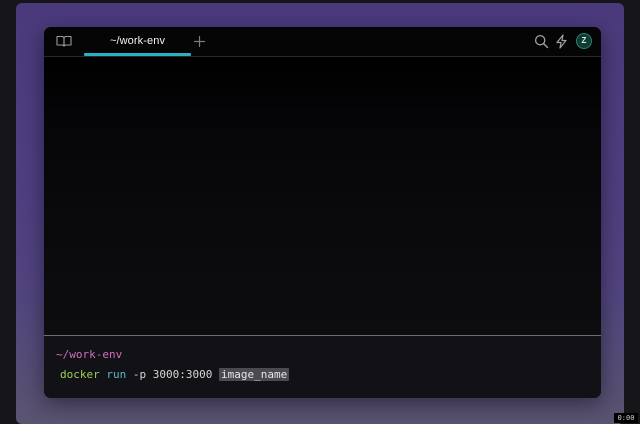 This screenshot has height=424, width=640. I want to click on plus-icon, so click(199, 41).